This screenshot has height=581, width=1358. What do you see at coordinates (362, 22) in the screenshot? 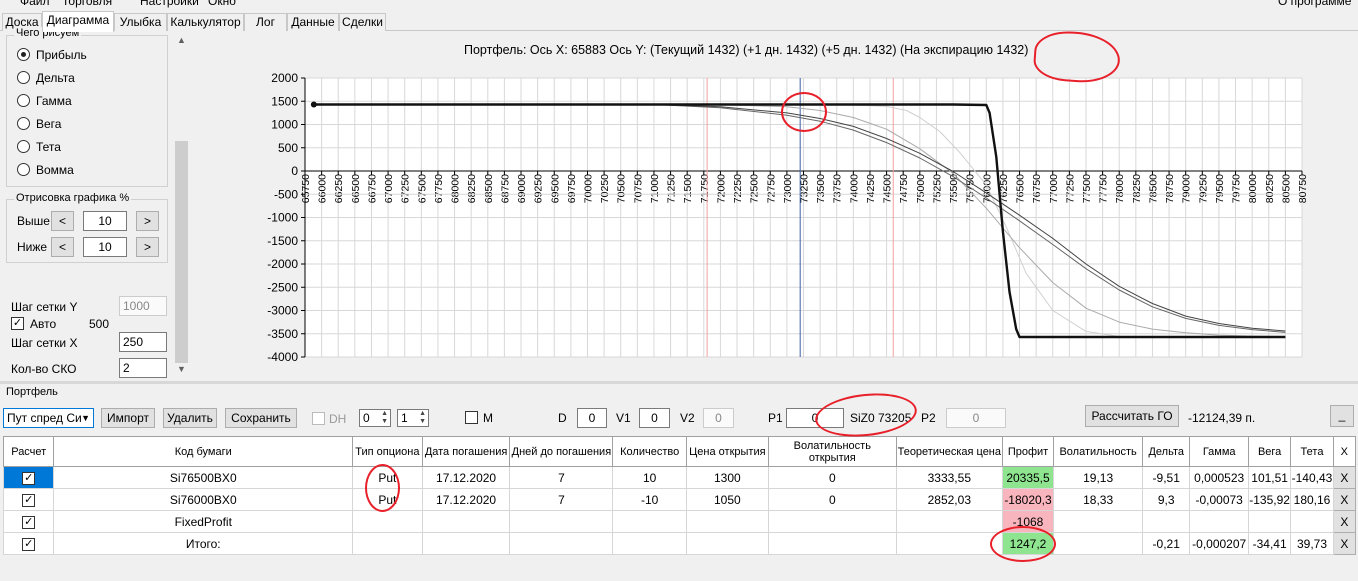
I see `tab-deals: Сделки` at bounding box center [362, 22].